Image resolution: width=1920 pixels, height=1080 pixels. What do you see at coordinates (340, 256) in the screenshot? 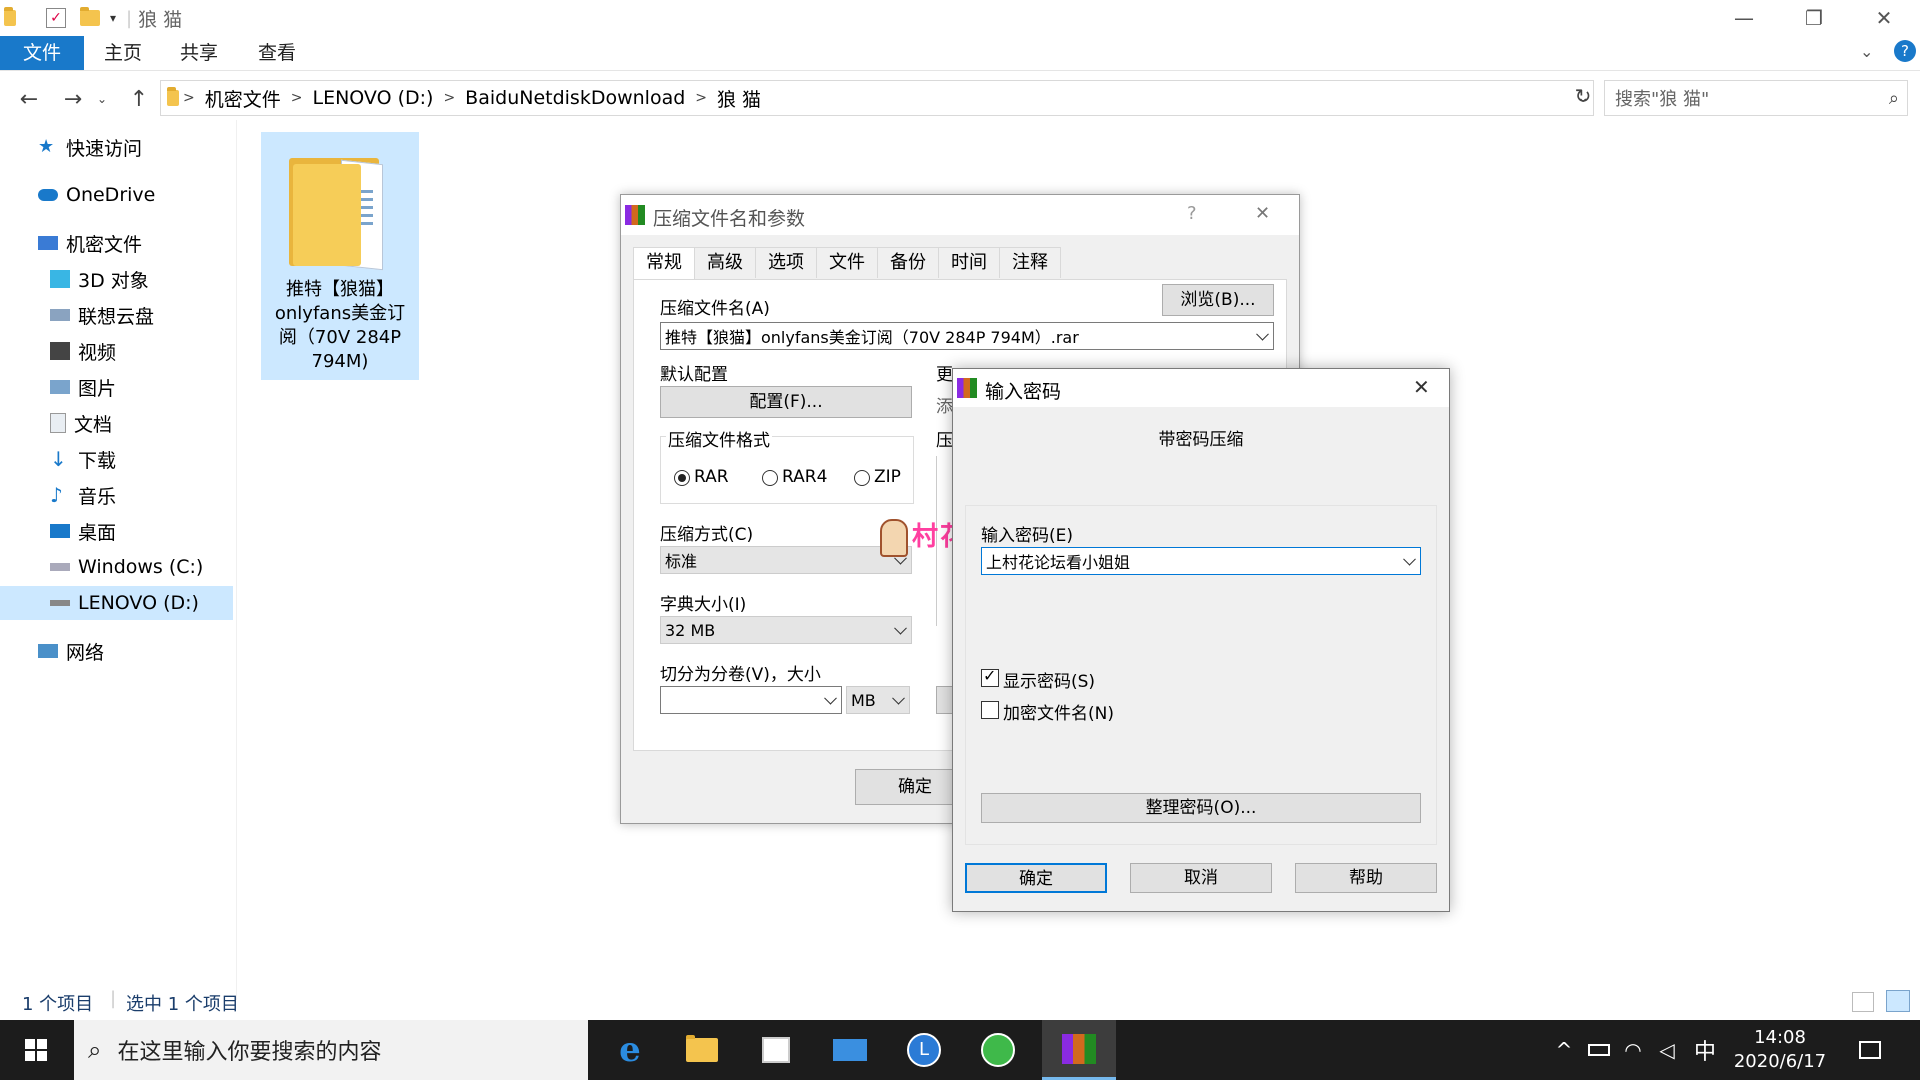
I see `file-item-folder: 推特【狼猫】 onlyfans美金订 阅（70V 284P 794M)` at bounding box center [340, 256].